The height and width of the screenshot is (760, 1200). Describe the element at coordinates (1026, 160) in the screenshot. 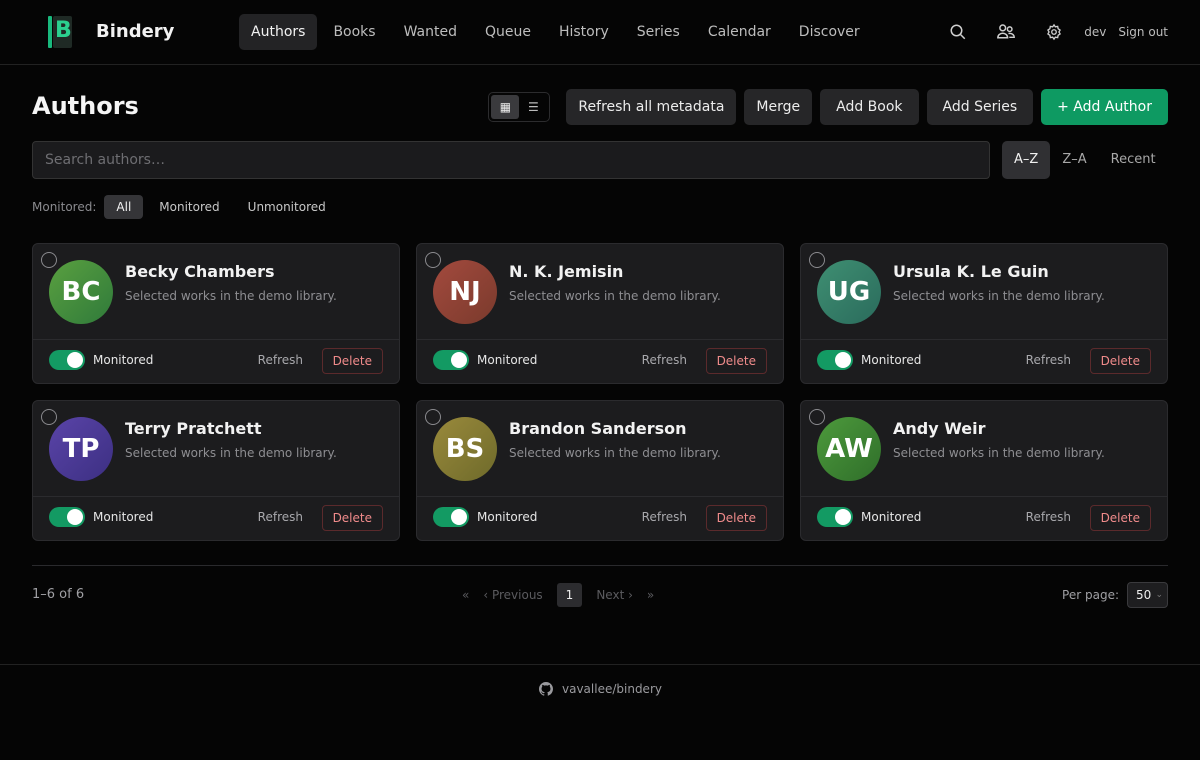

I see `sort-a-z: A–Z` at that location.